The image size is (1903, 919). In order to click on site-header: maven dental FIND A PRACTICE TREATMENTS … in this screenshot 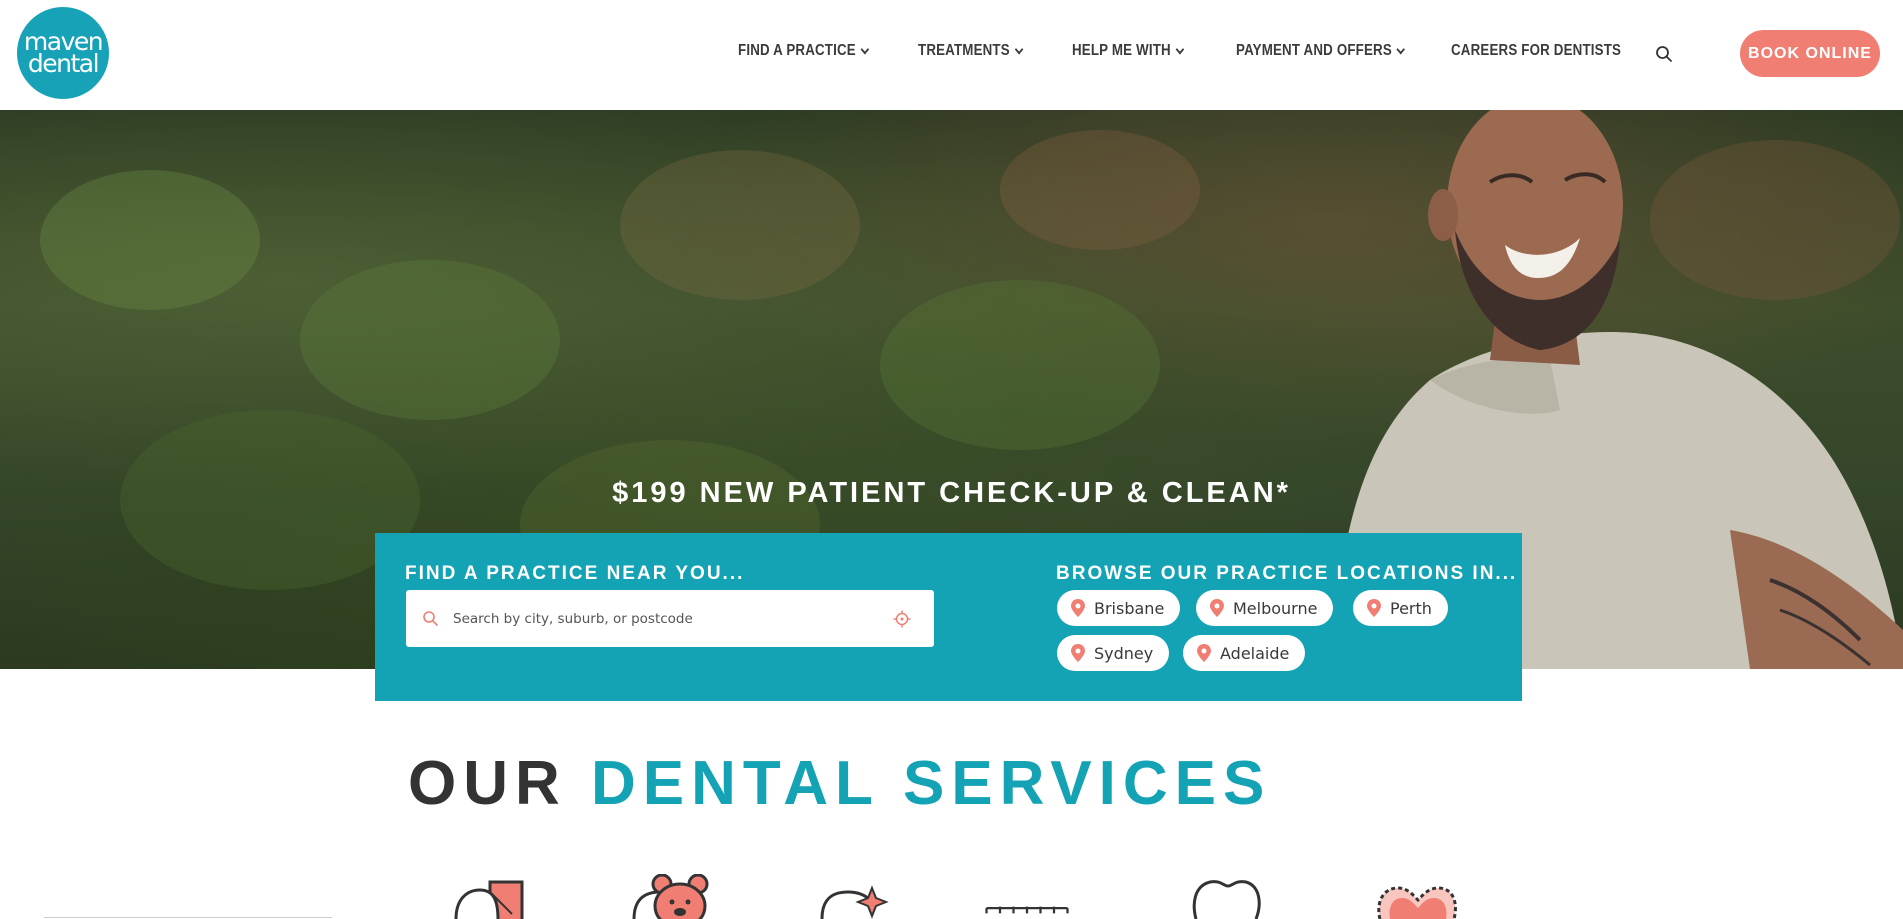, I will do `click(951, 55)`.